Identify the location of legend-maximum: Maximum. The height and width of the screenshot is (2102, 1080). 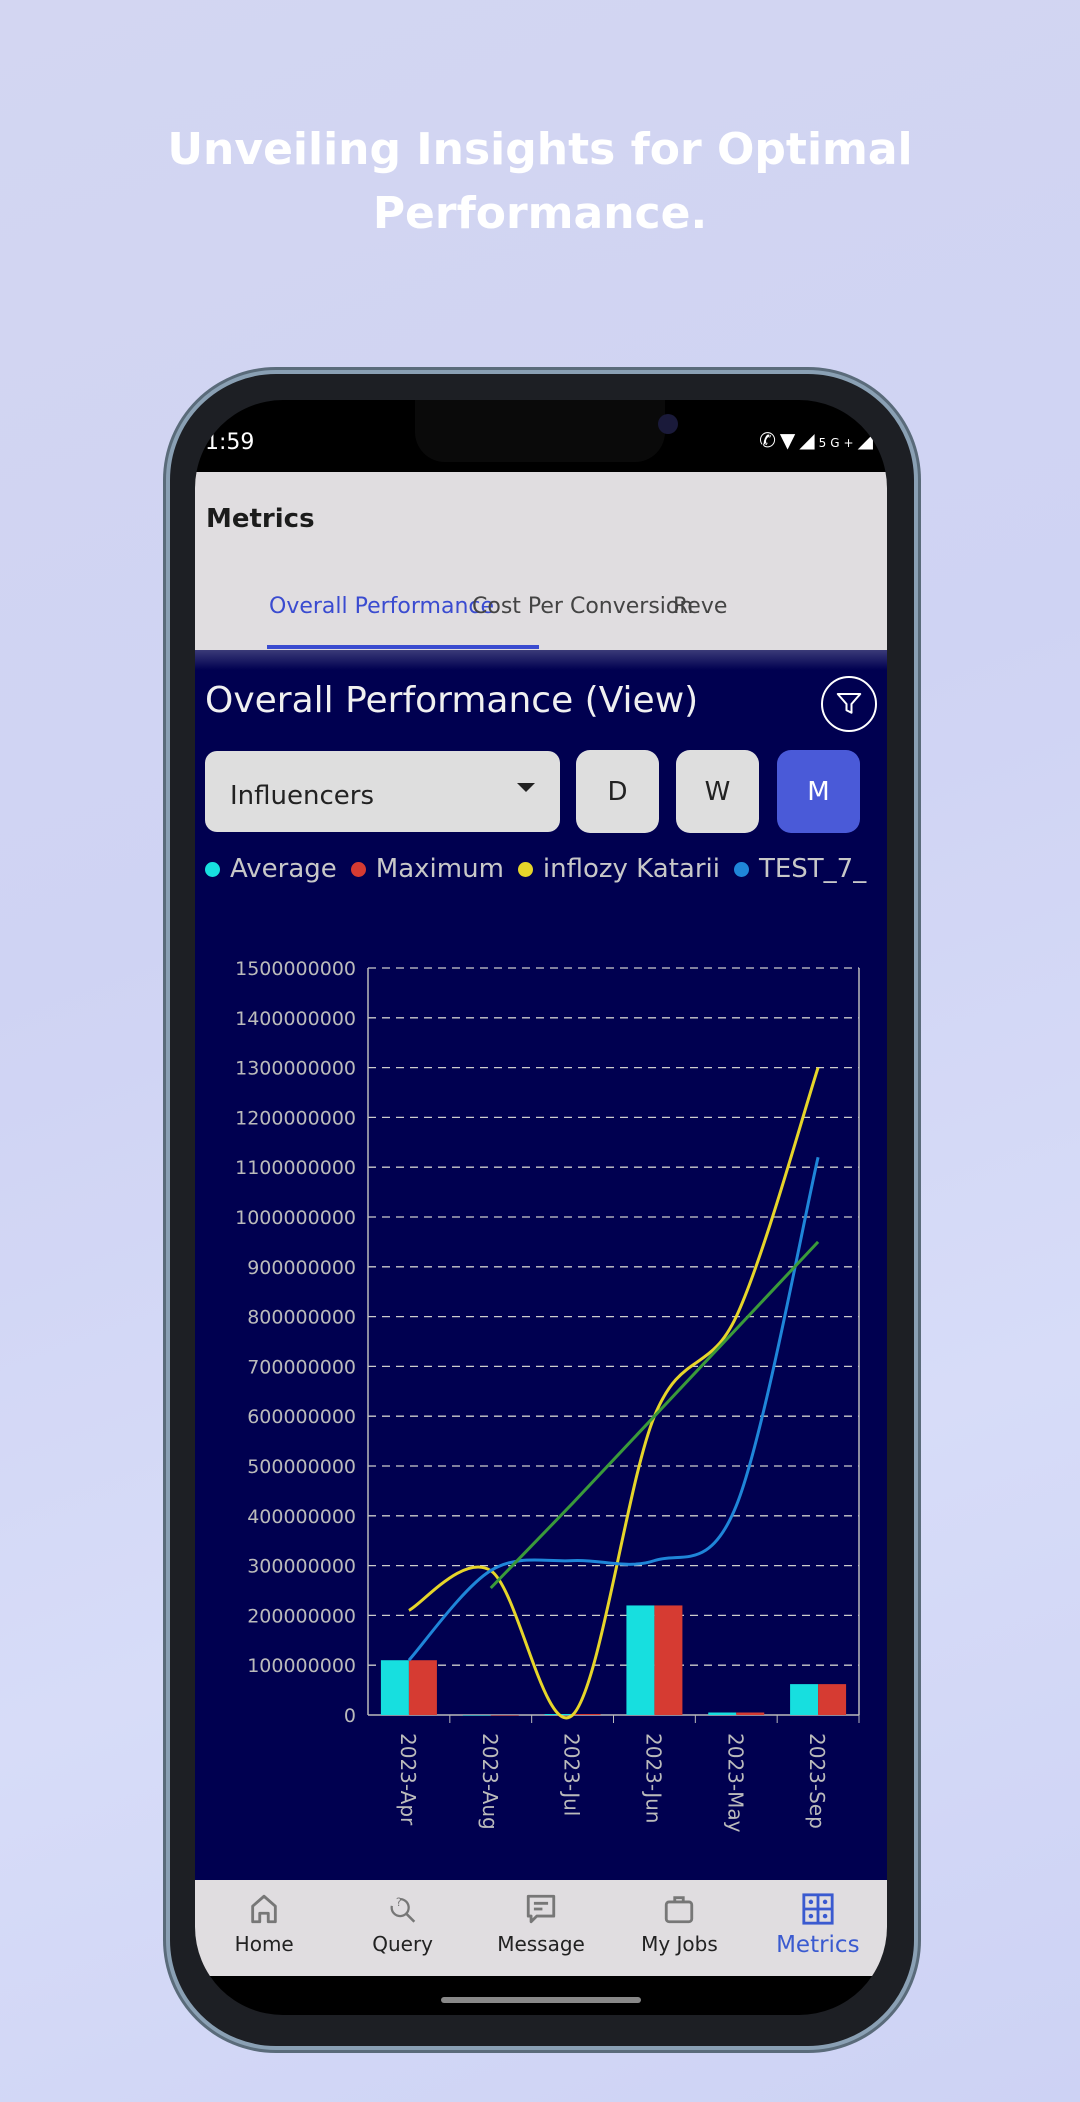
(427, 869).